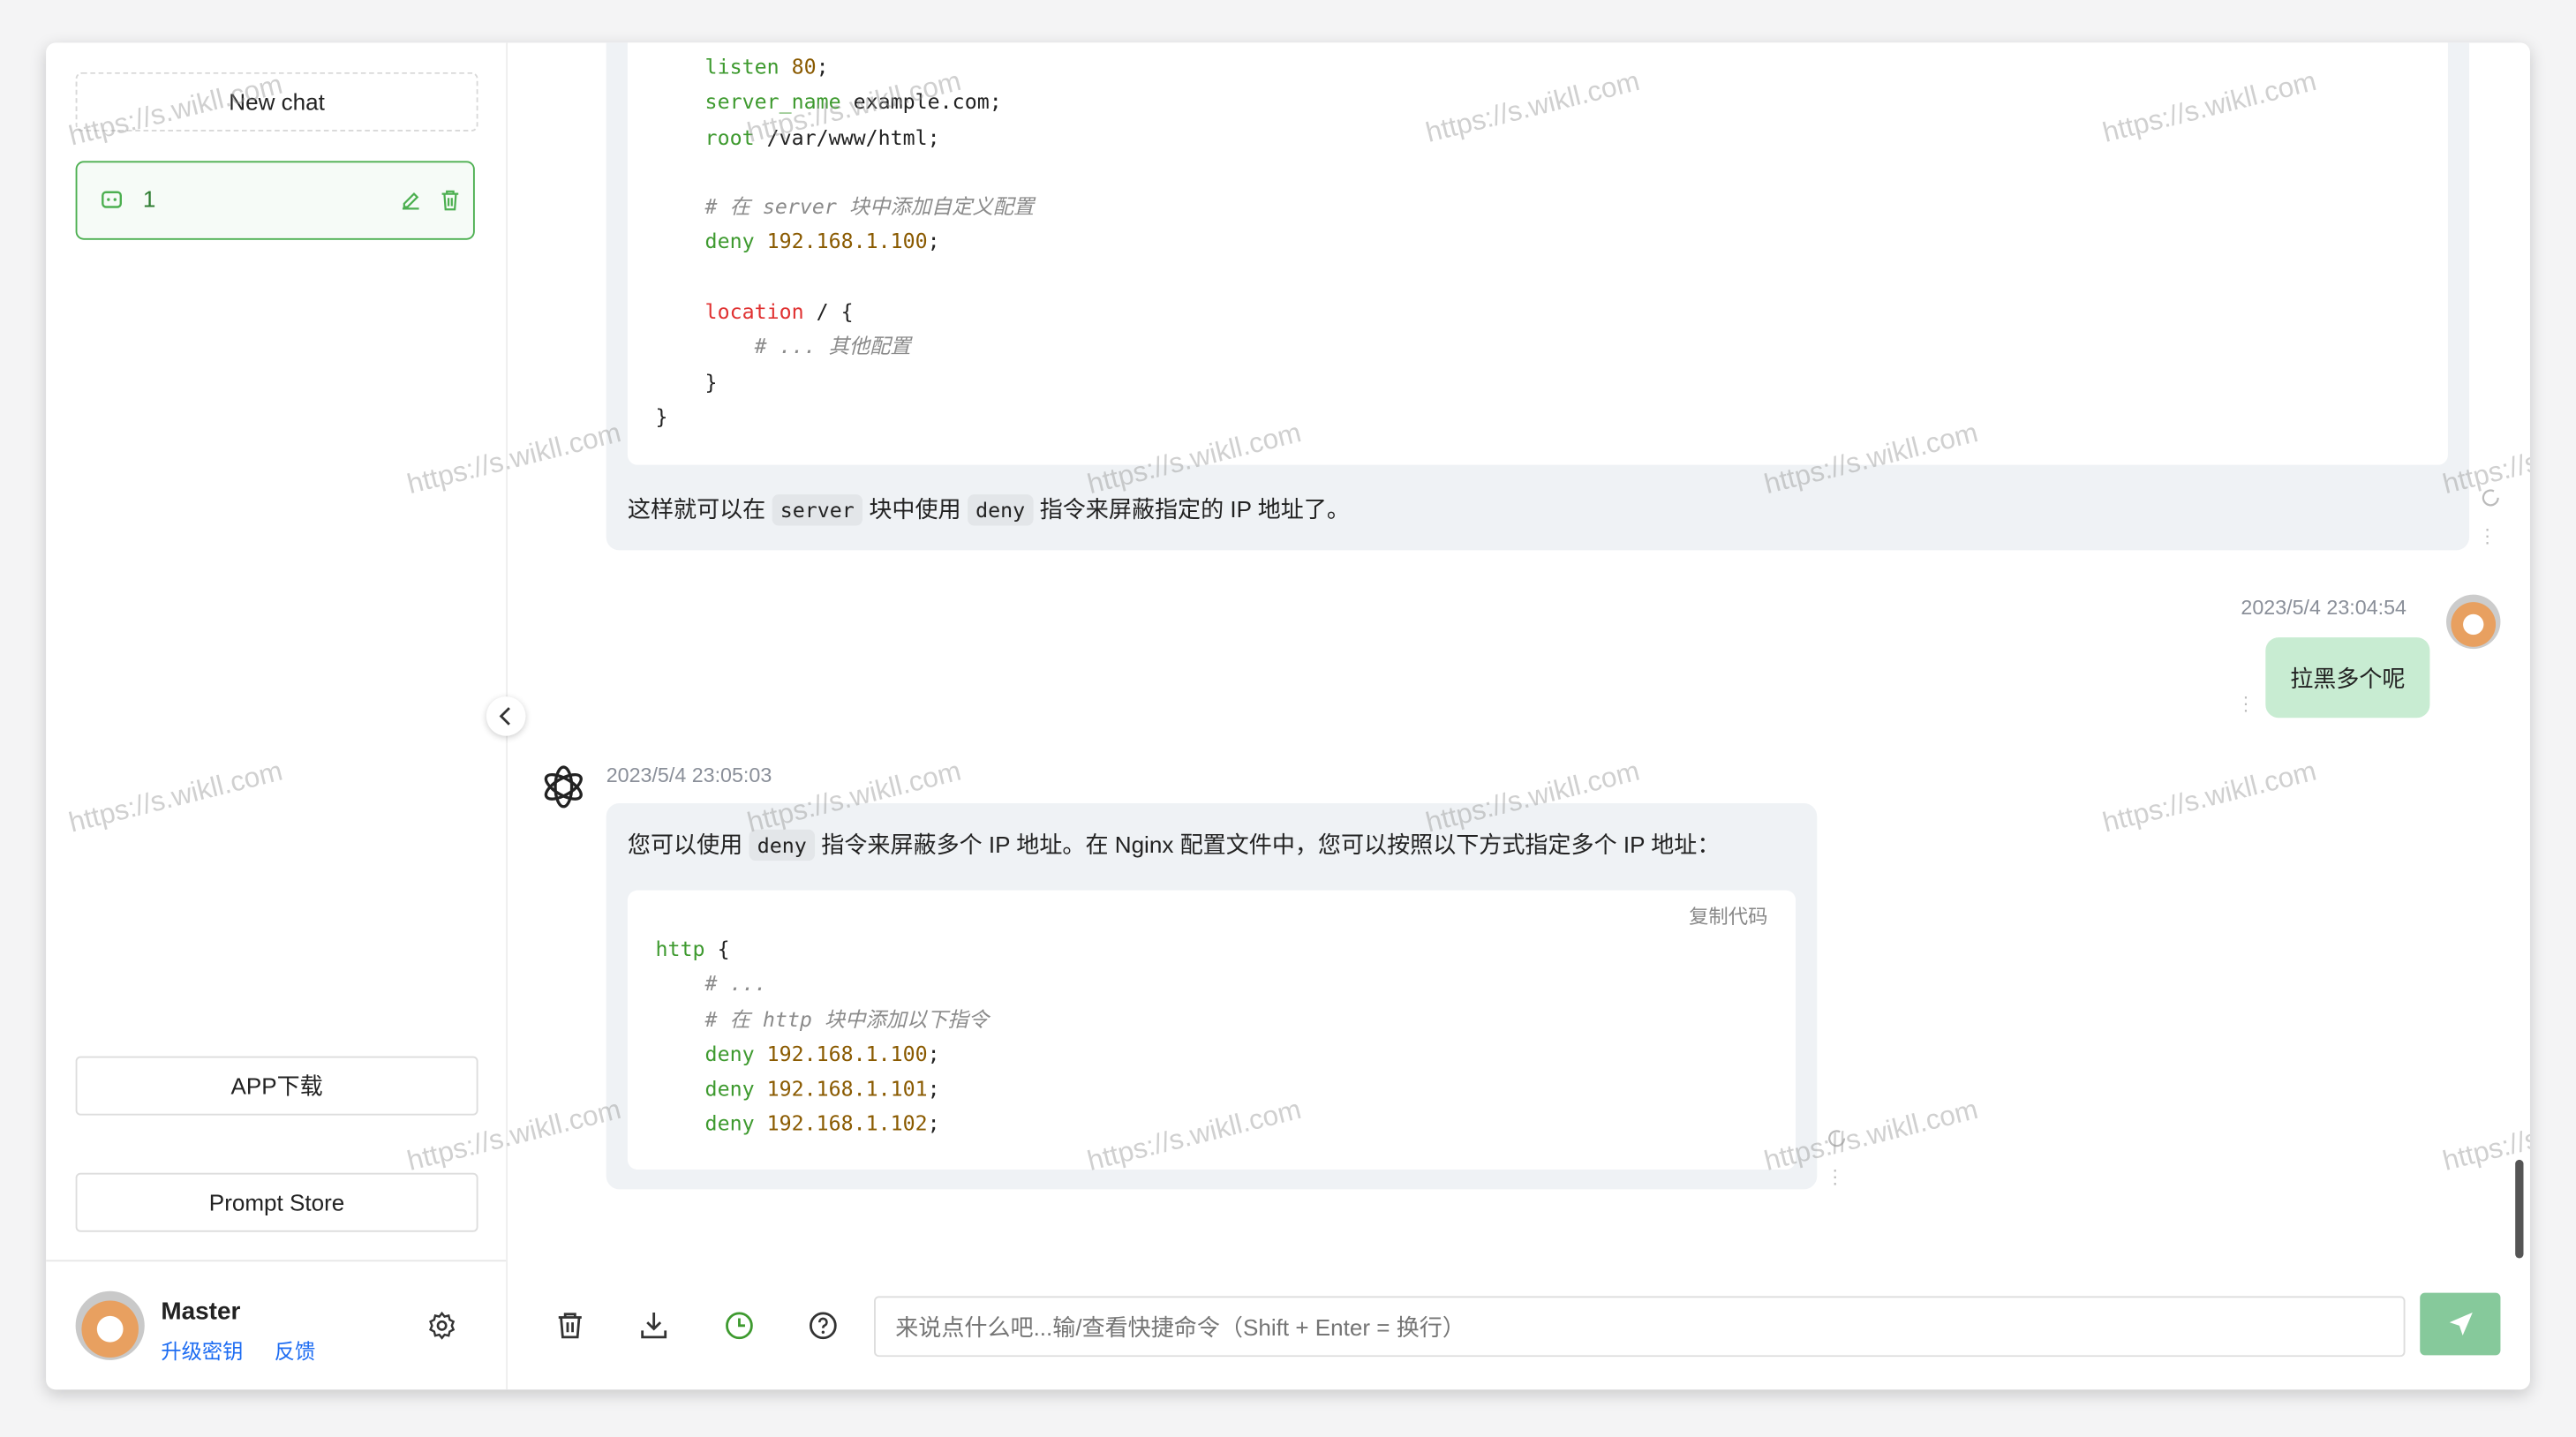 Image resolution: width=2576 pixels, height=1437 pixels. I want to click on code-token: root, so click(711, 136).